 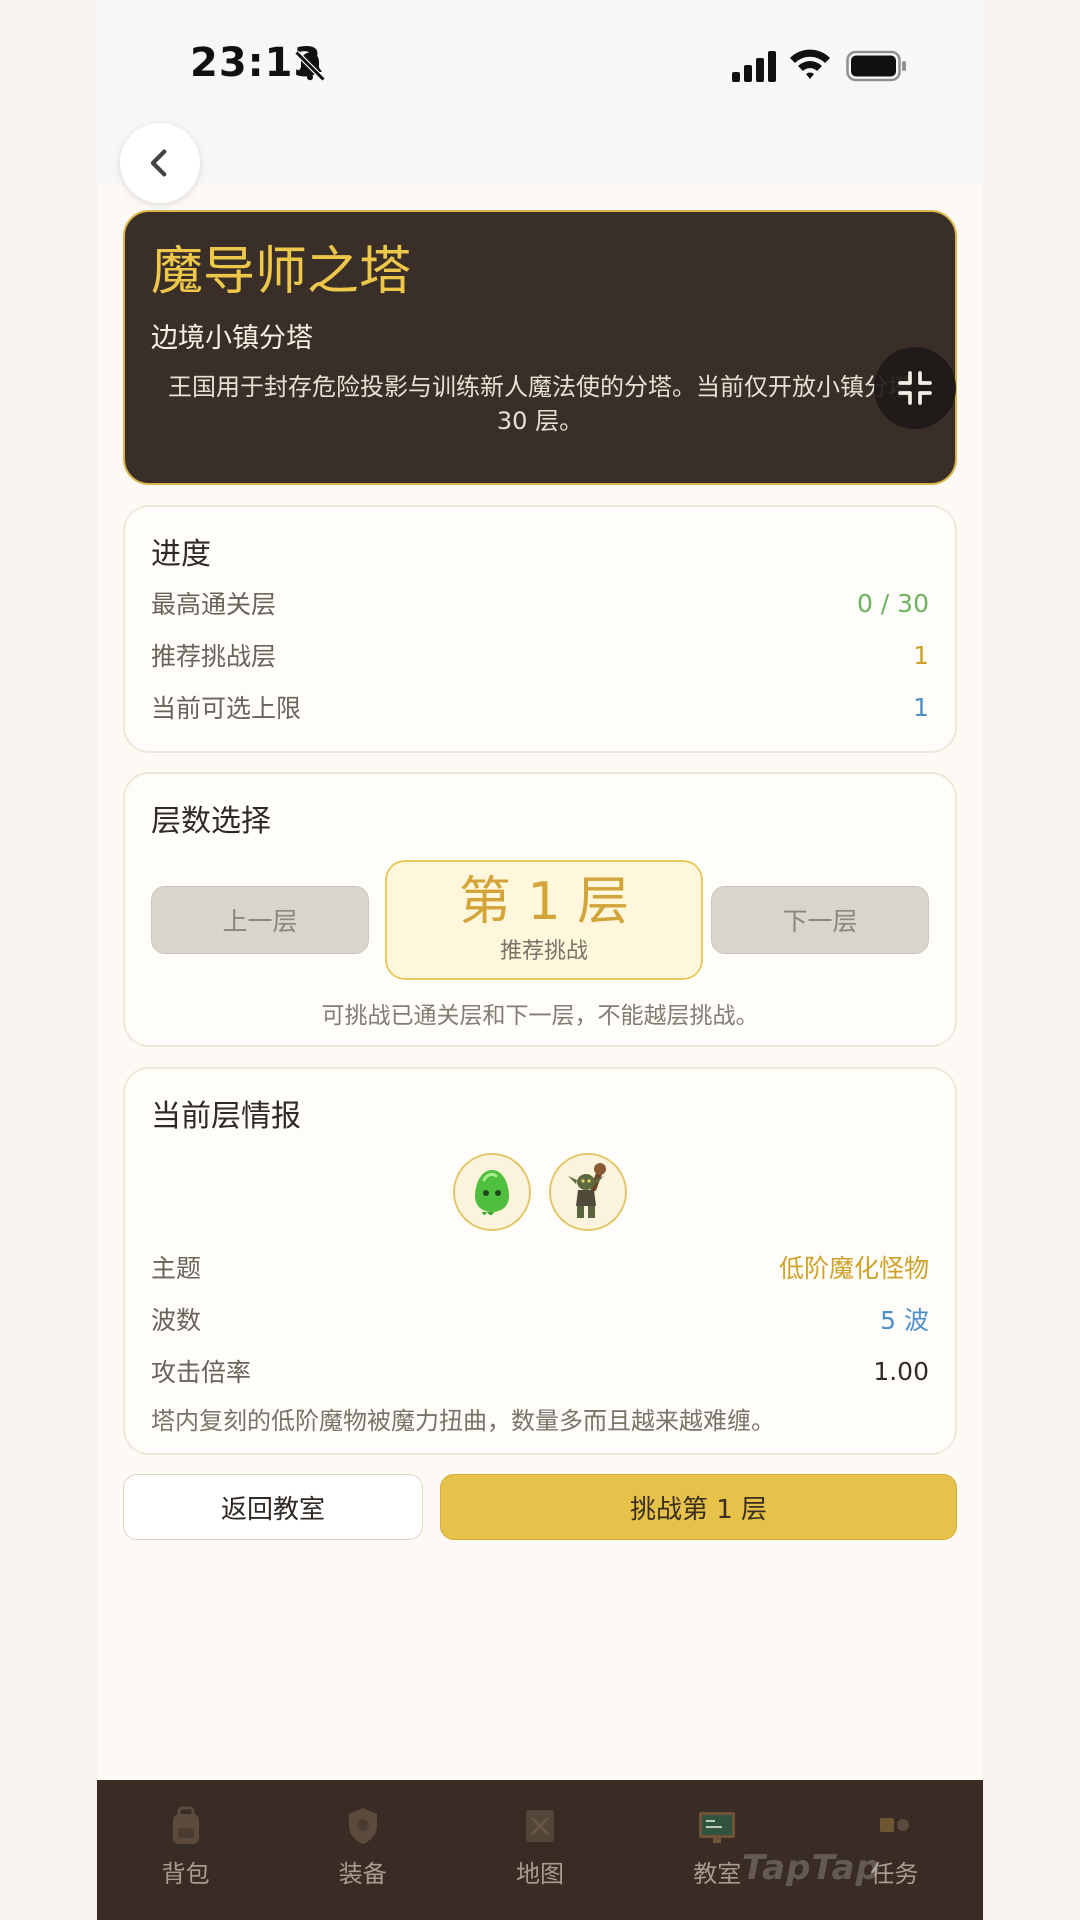 What do you see at coordinates (540, 92) in the screenshot?
I see `status-bar` at bounding box center [540, 92].